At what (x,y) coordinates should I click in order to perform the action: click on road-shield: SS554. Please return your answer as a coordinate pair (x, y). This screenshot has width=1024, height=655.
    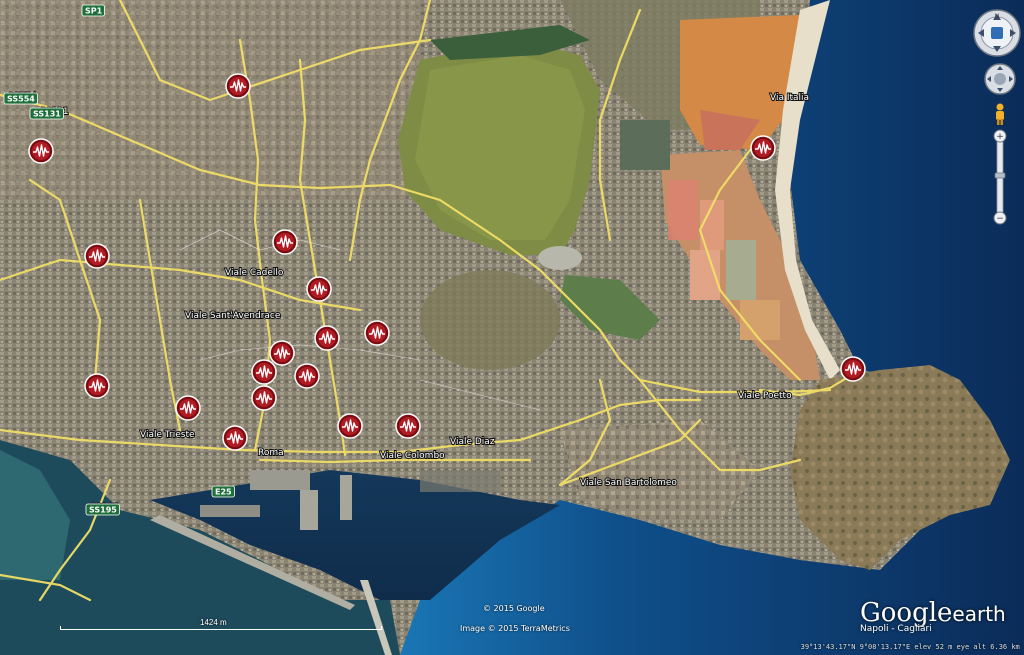
    Looking at the image, I should click on (20, 98).